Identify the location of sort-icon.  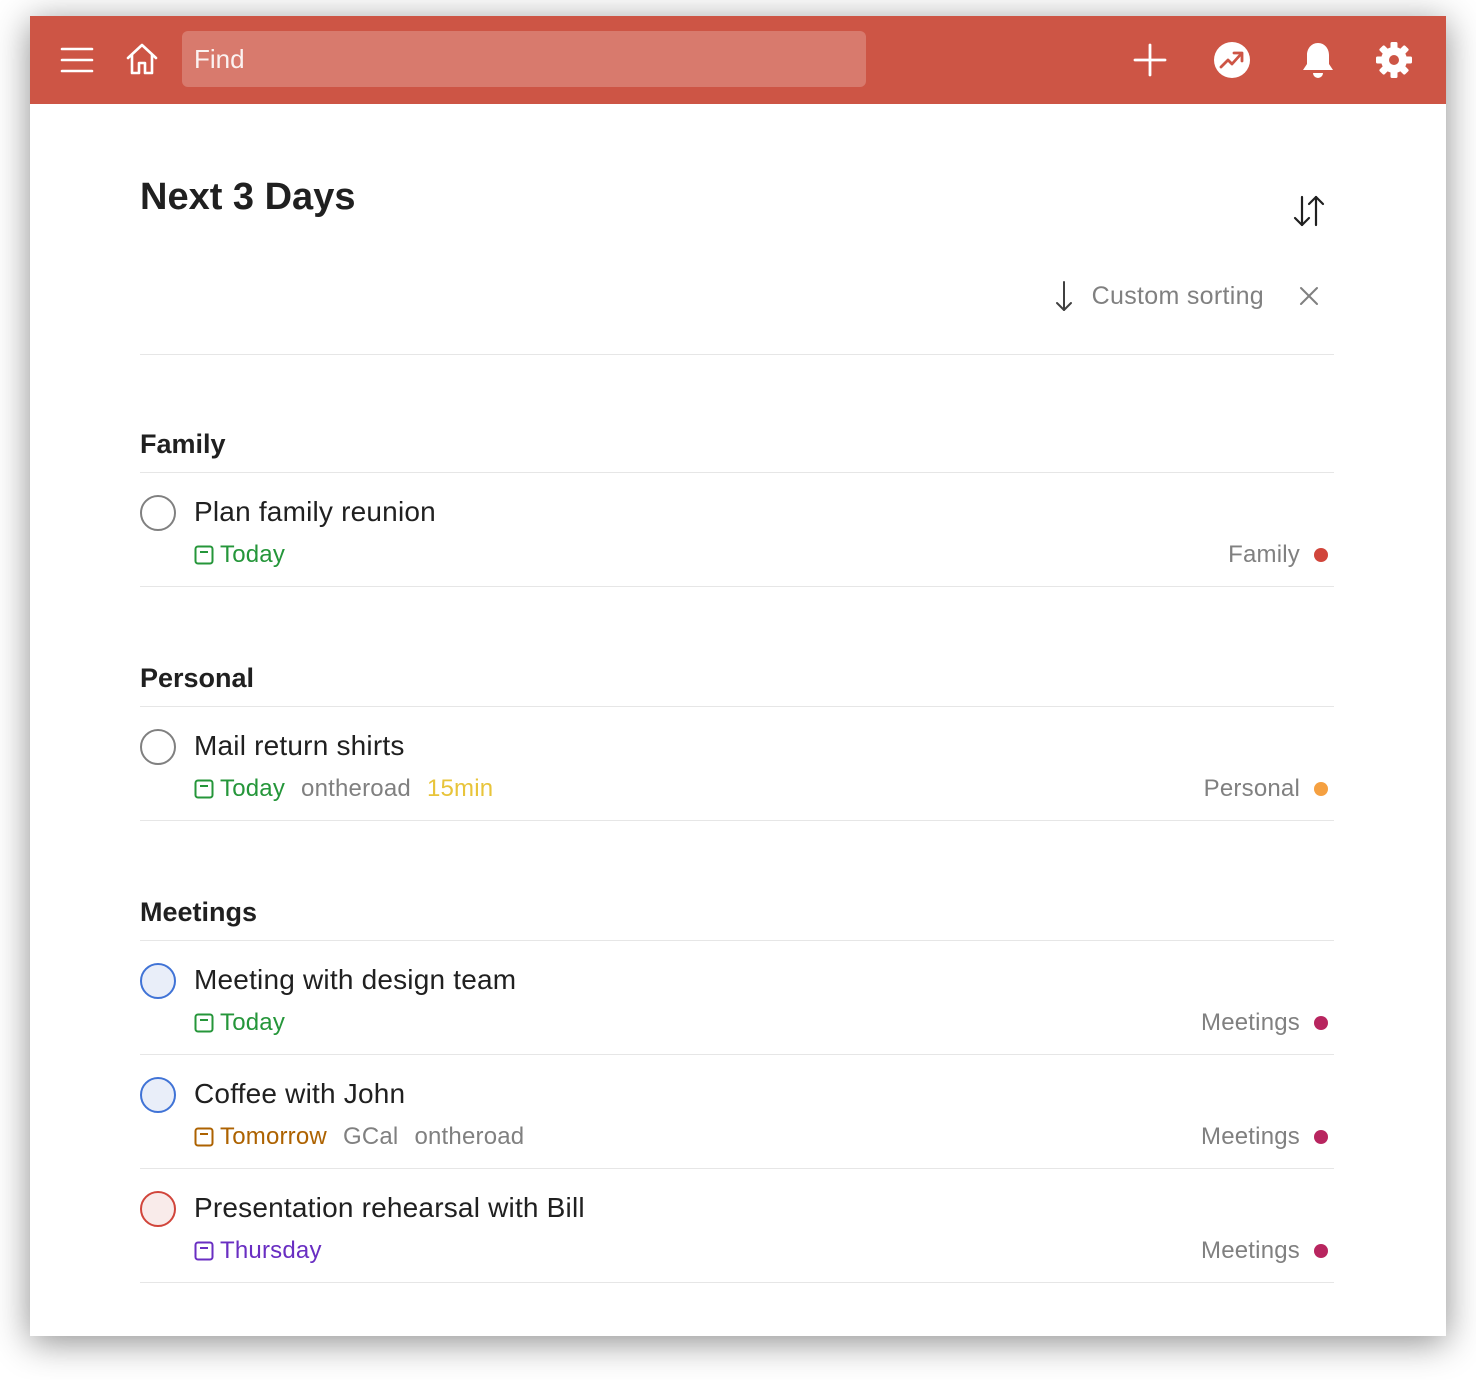
(1309, 211).